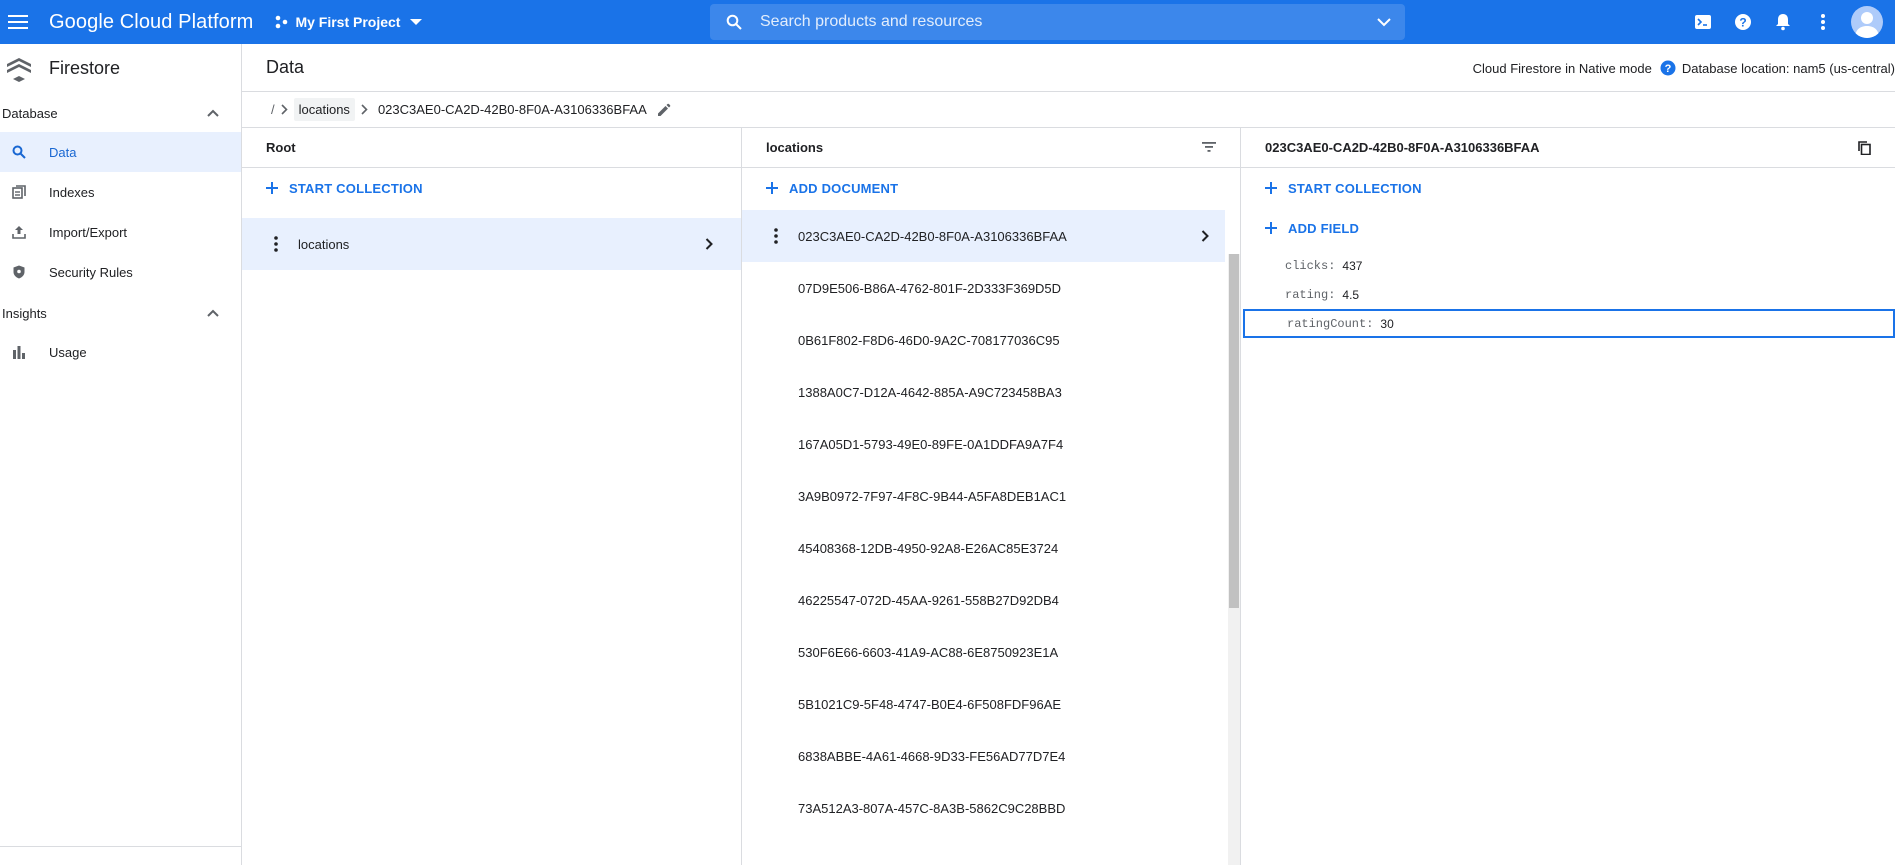 The height and width of the screenshot is (865, 1895). Describe the element at coordinates (19, 352) in the screenshot. I see `bar-chart-icon` at that location.